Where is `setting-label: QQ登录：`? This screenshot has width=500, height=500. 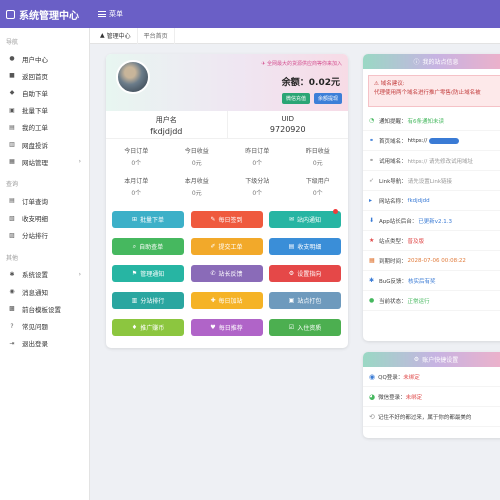 setting-label: QQ登录： is located at coordinates (391, 377).